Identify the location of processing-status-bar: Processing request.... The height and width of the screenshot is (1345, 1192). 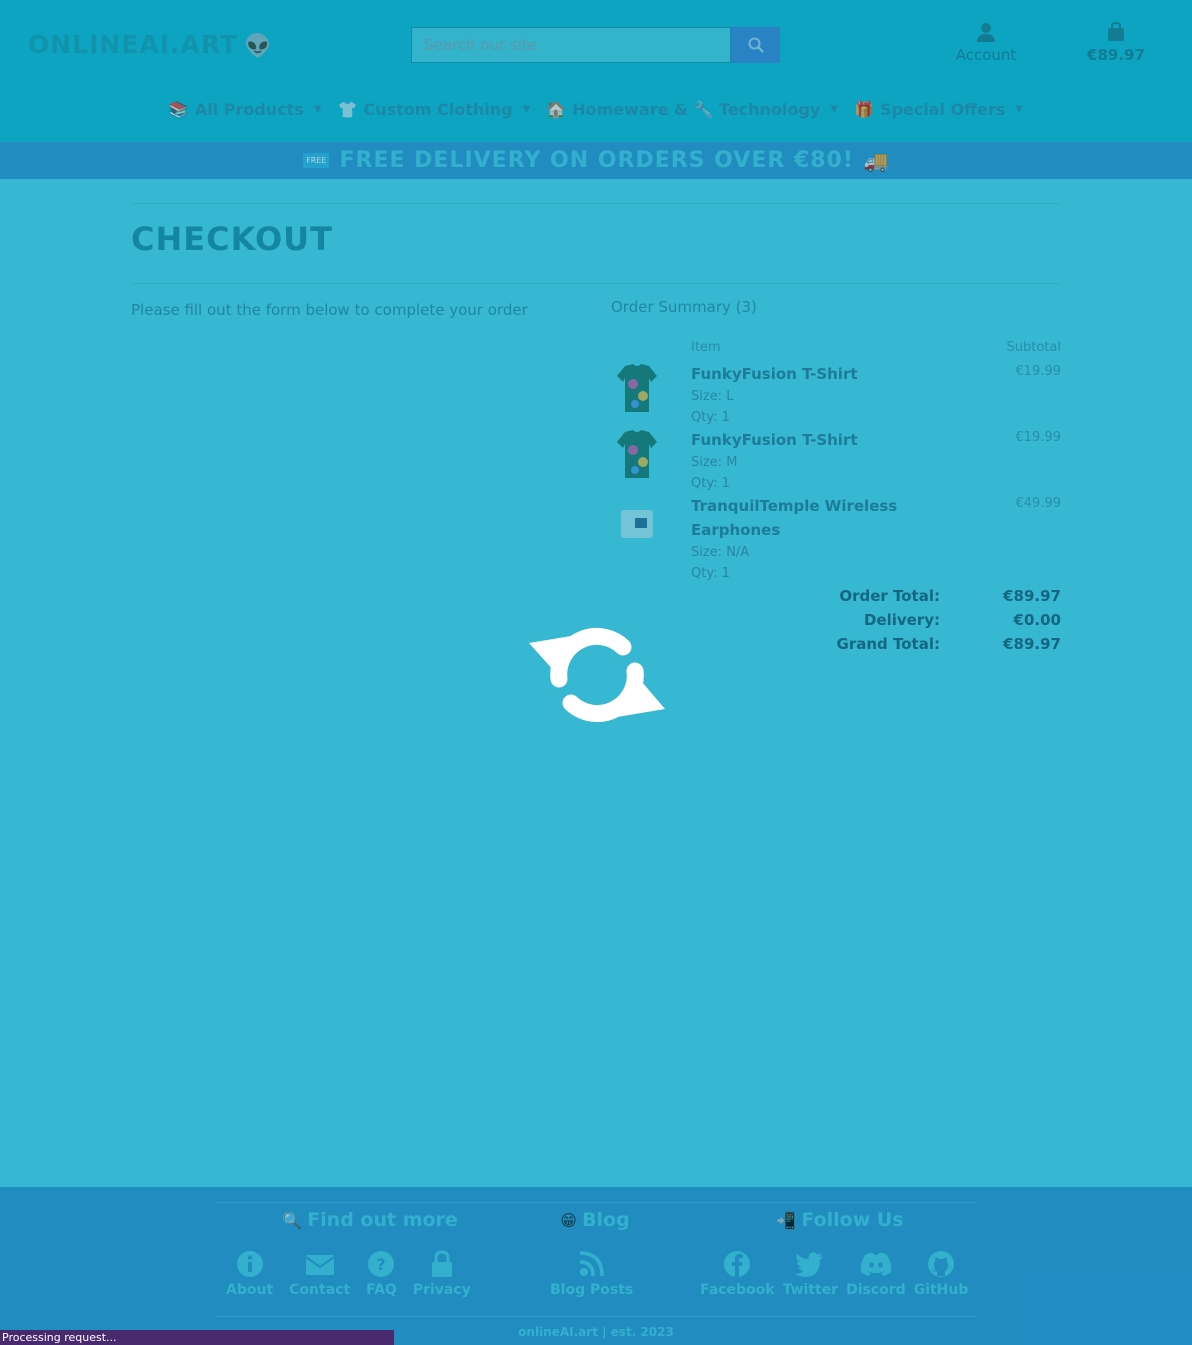
(197, 1337).